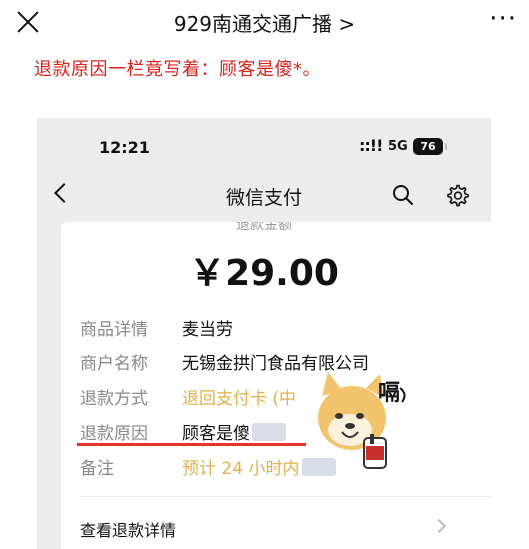 This screenshot has height=549, width=529. Describe the element at coordinates (389, 393) in the screenshot. I see `sticker-caption: 嗝` at that location.